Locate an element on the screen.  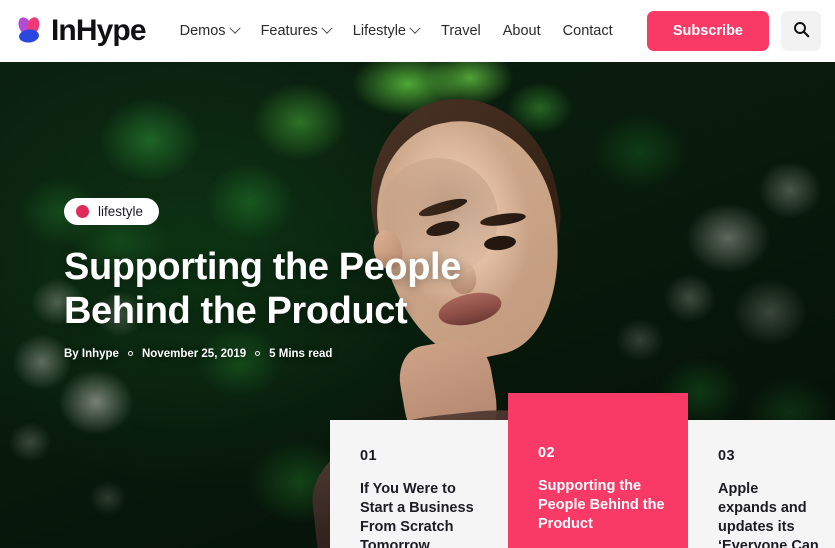
nav-label: Travel is located at coordinates (461, 31).